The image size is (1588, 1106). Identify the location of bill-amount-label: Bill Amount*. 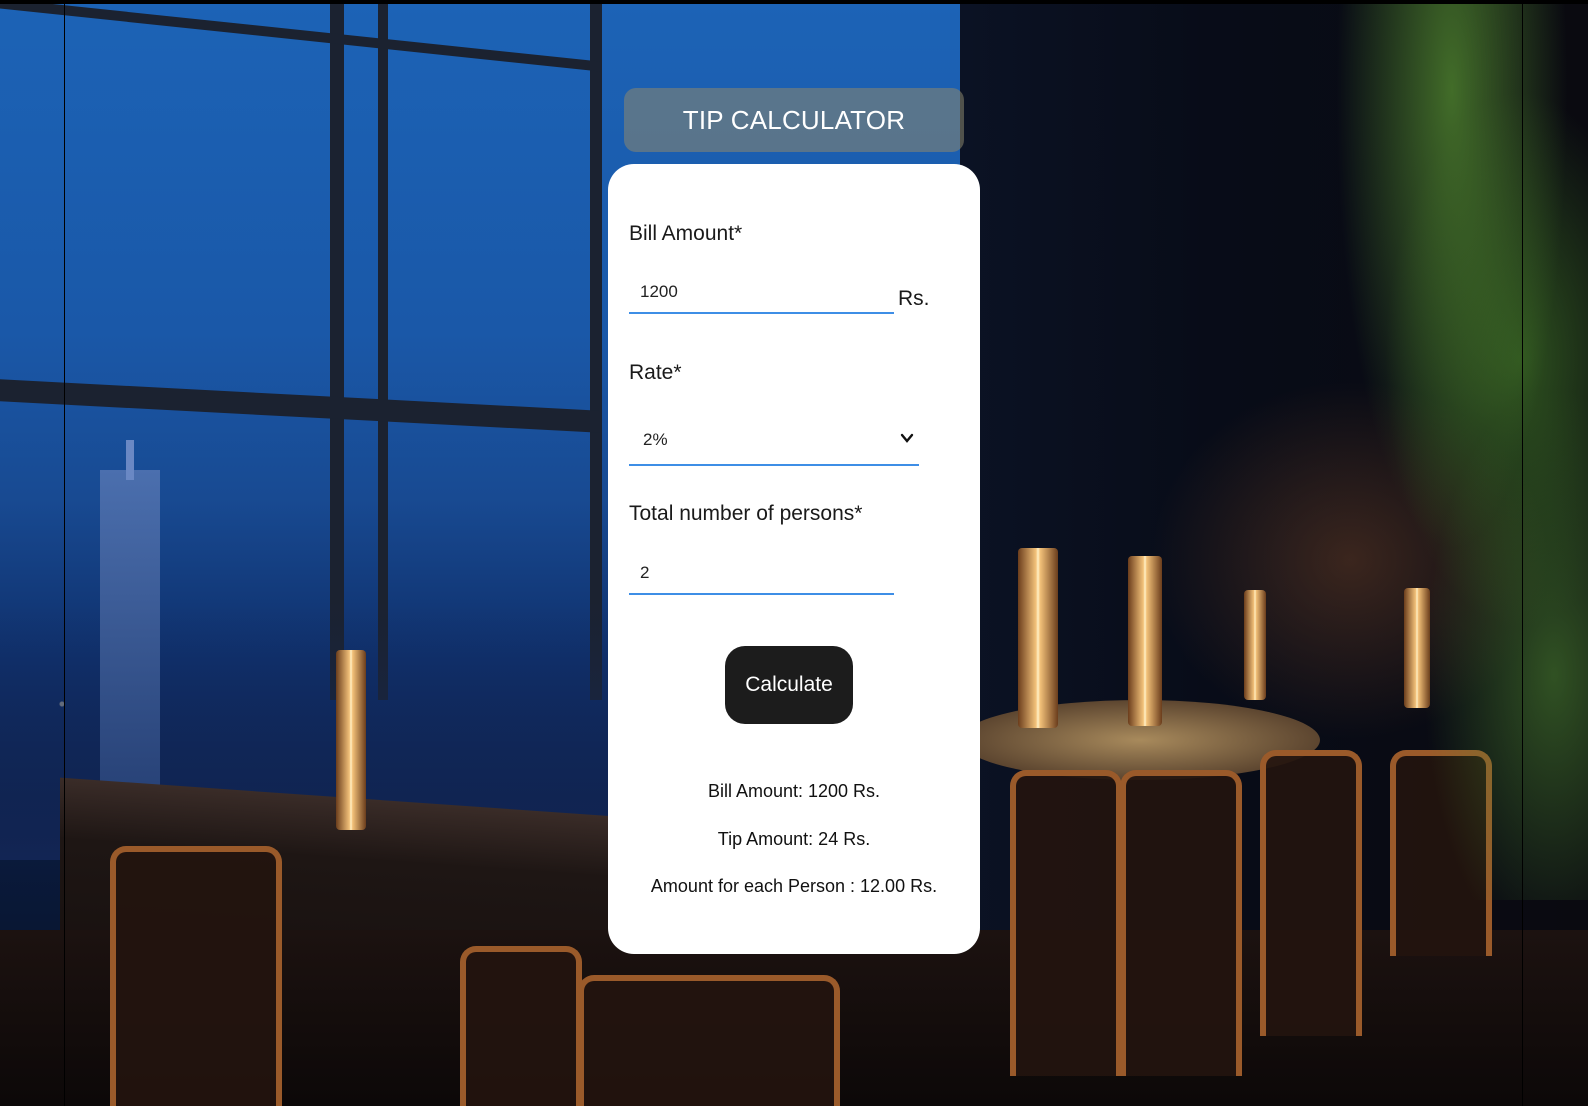
(686, 233).